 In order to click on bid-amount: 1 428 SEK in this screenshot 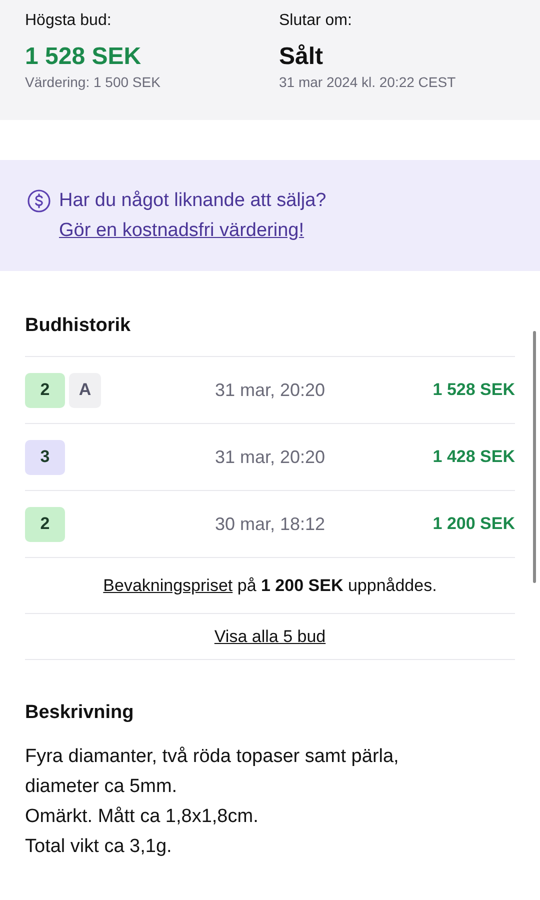, I will do `click(473, 457)`.